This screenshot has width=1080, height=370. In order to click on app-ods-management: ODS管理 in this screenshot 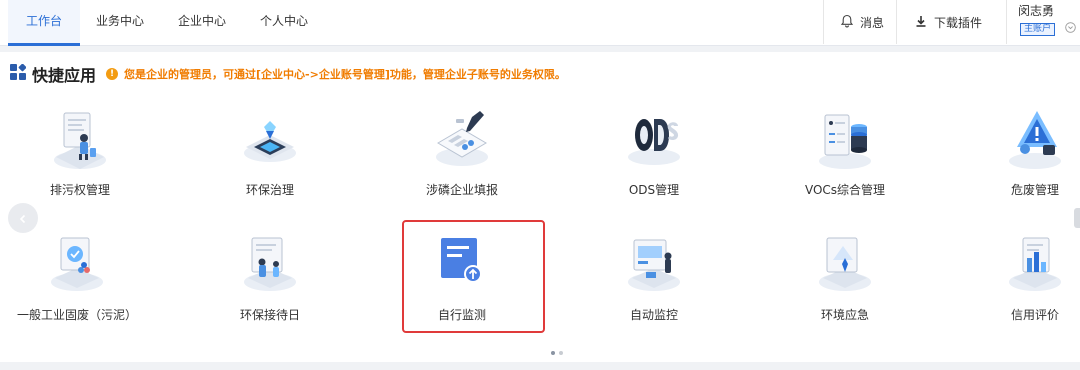, I will do `click(654, 160)`.